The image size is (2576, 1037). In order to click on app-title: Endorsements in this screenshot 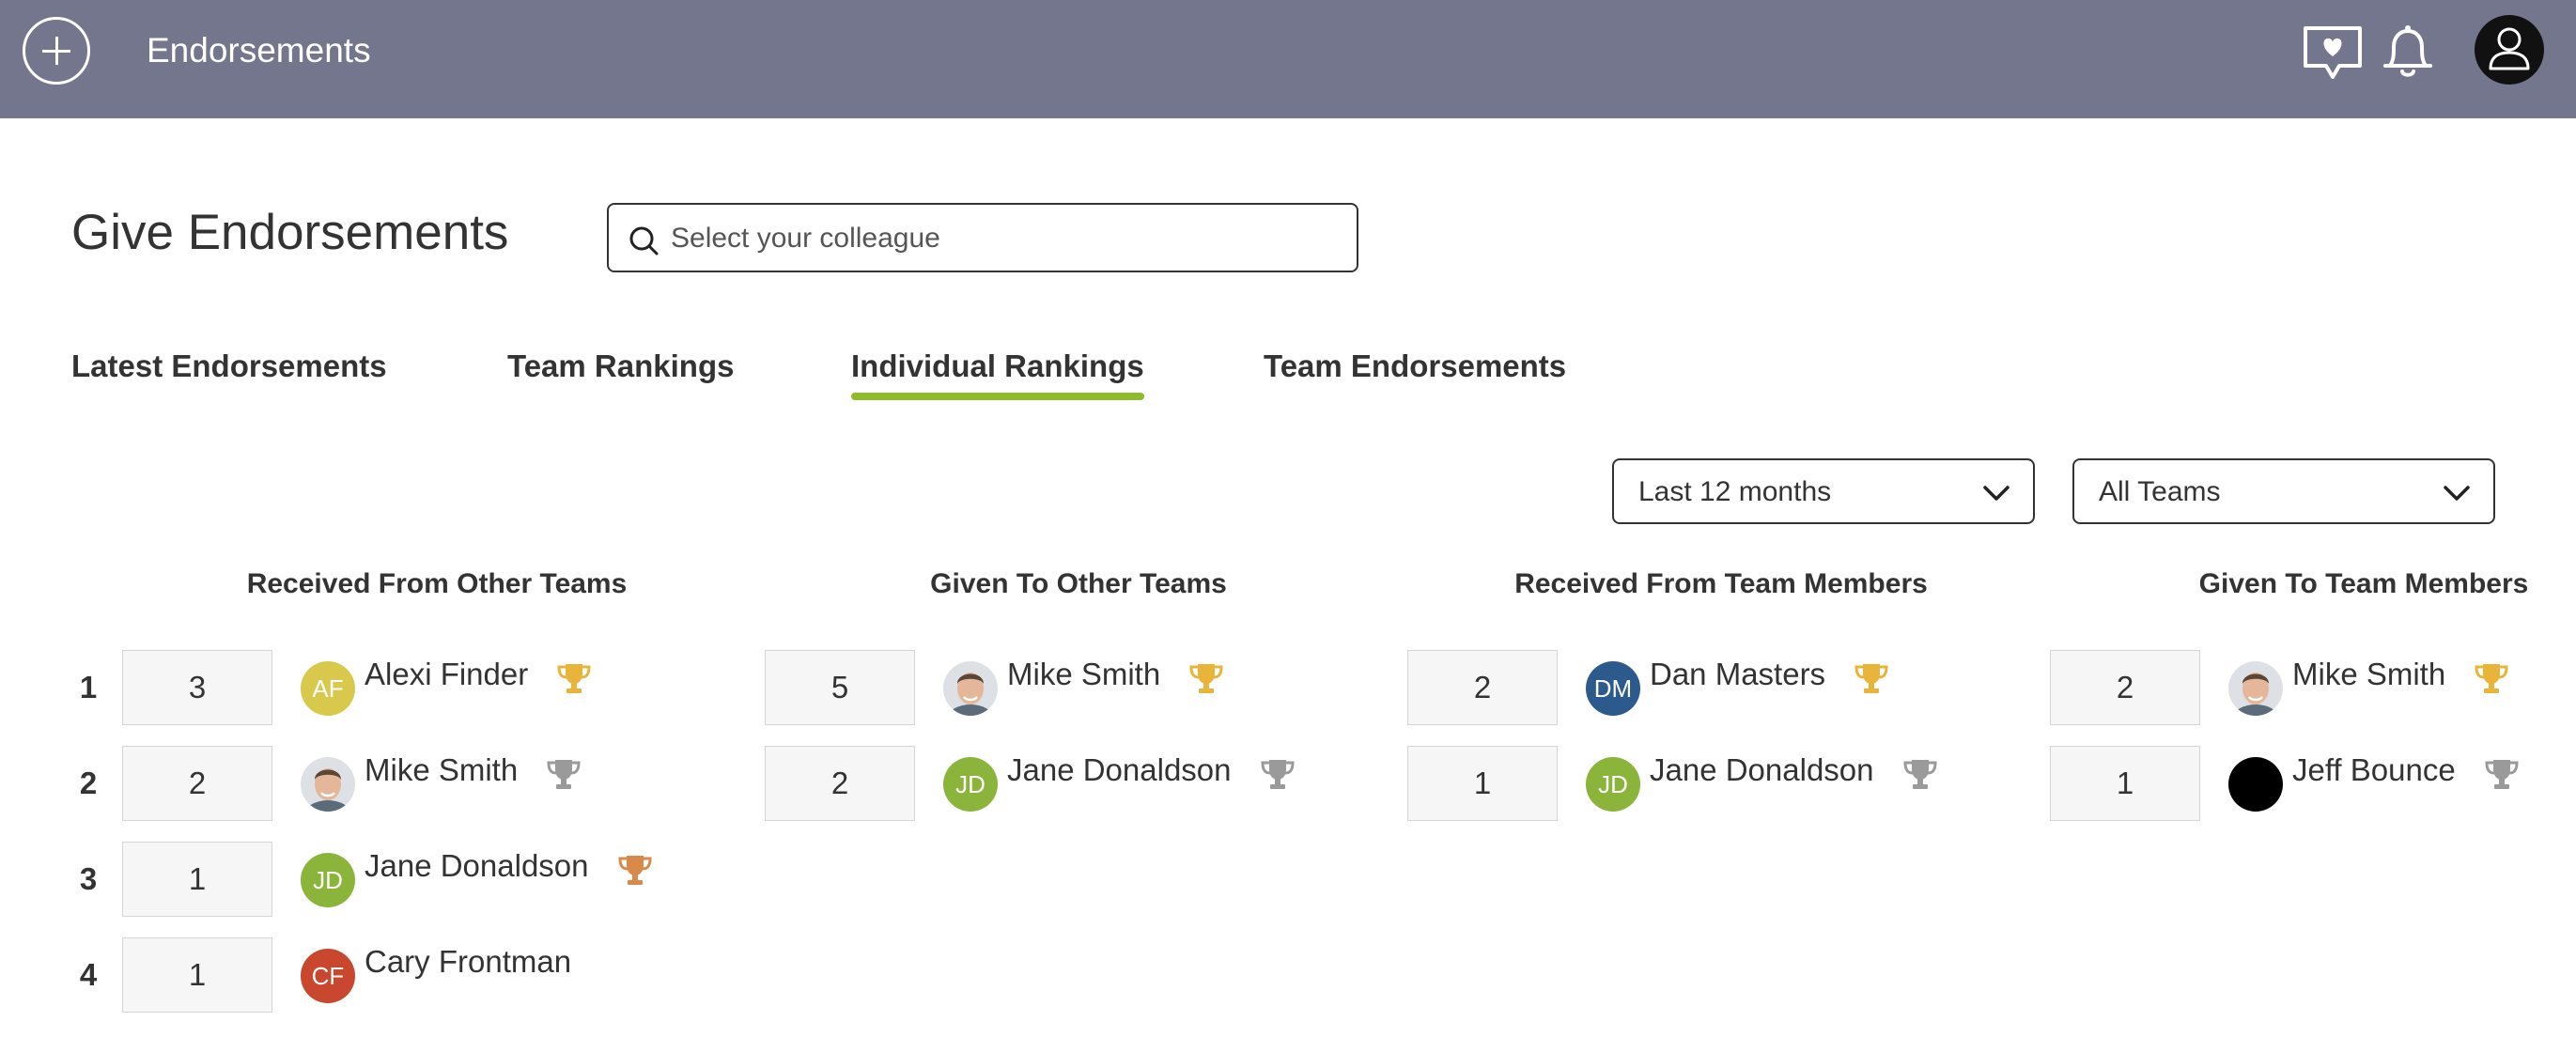, I will do `click(259, 50)`.